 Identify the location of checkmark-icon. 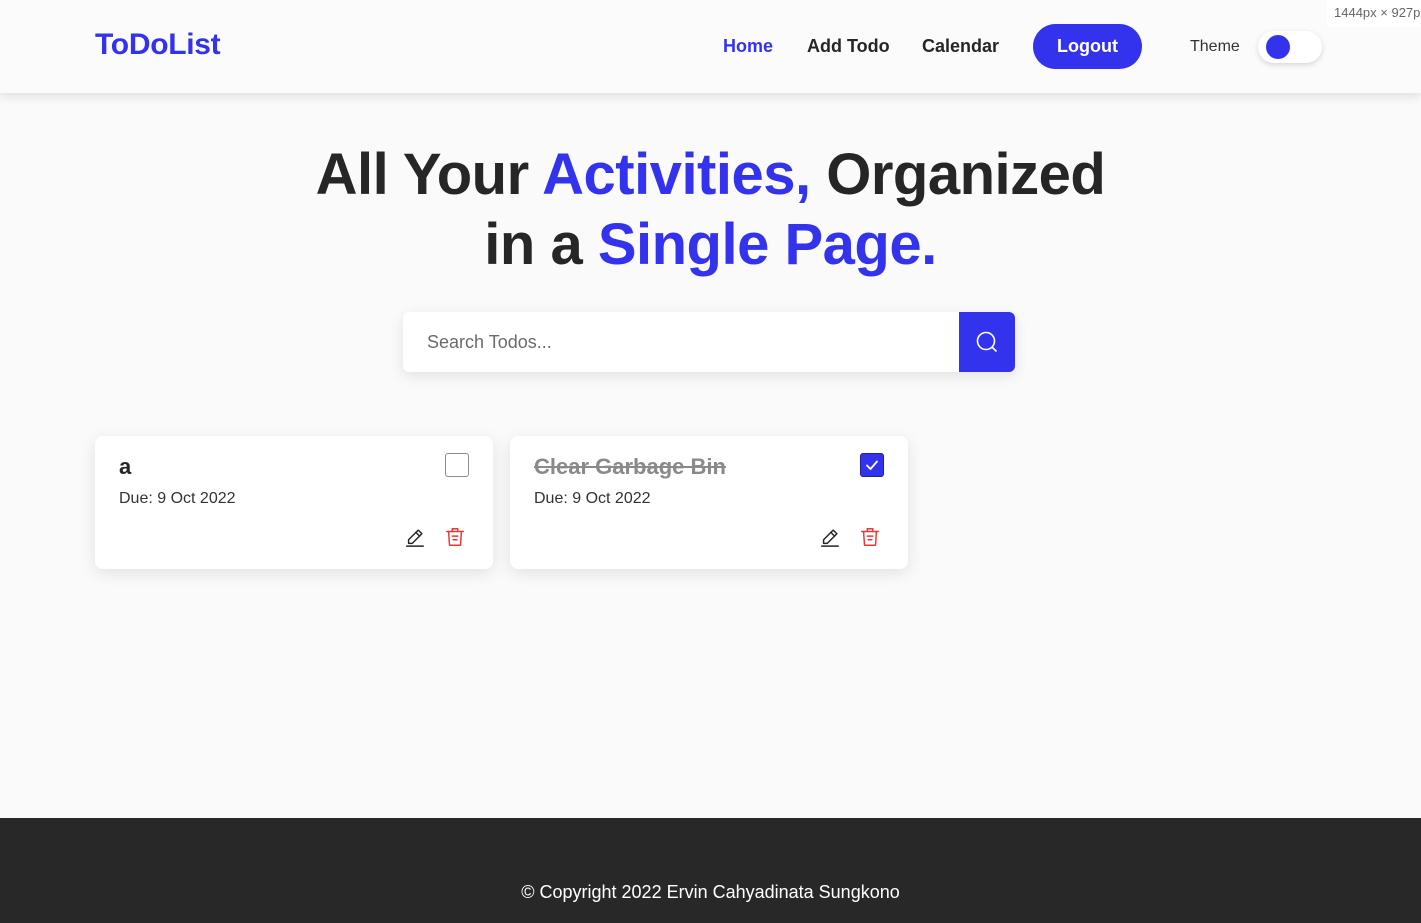
(872, 465).